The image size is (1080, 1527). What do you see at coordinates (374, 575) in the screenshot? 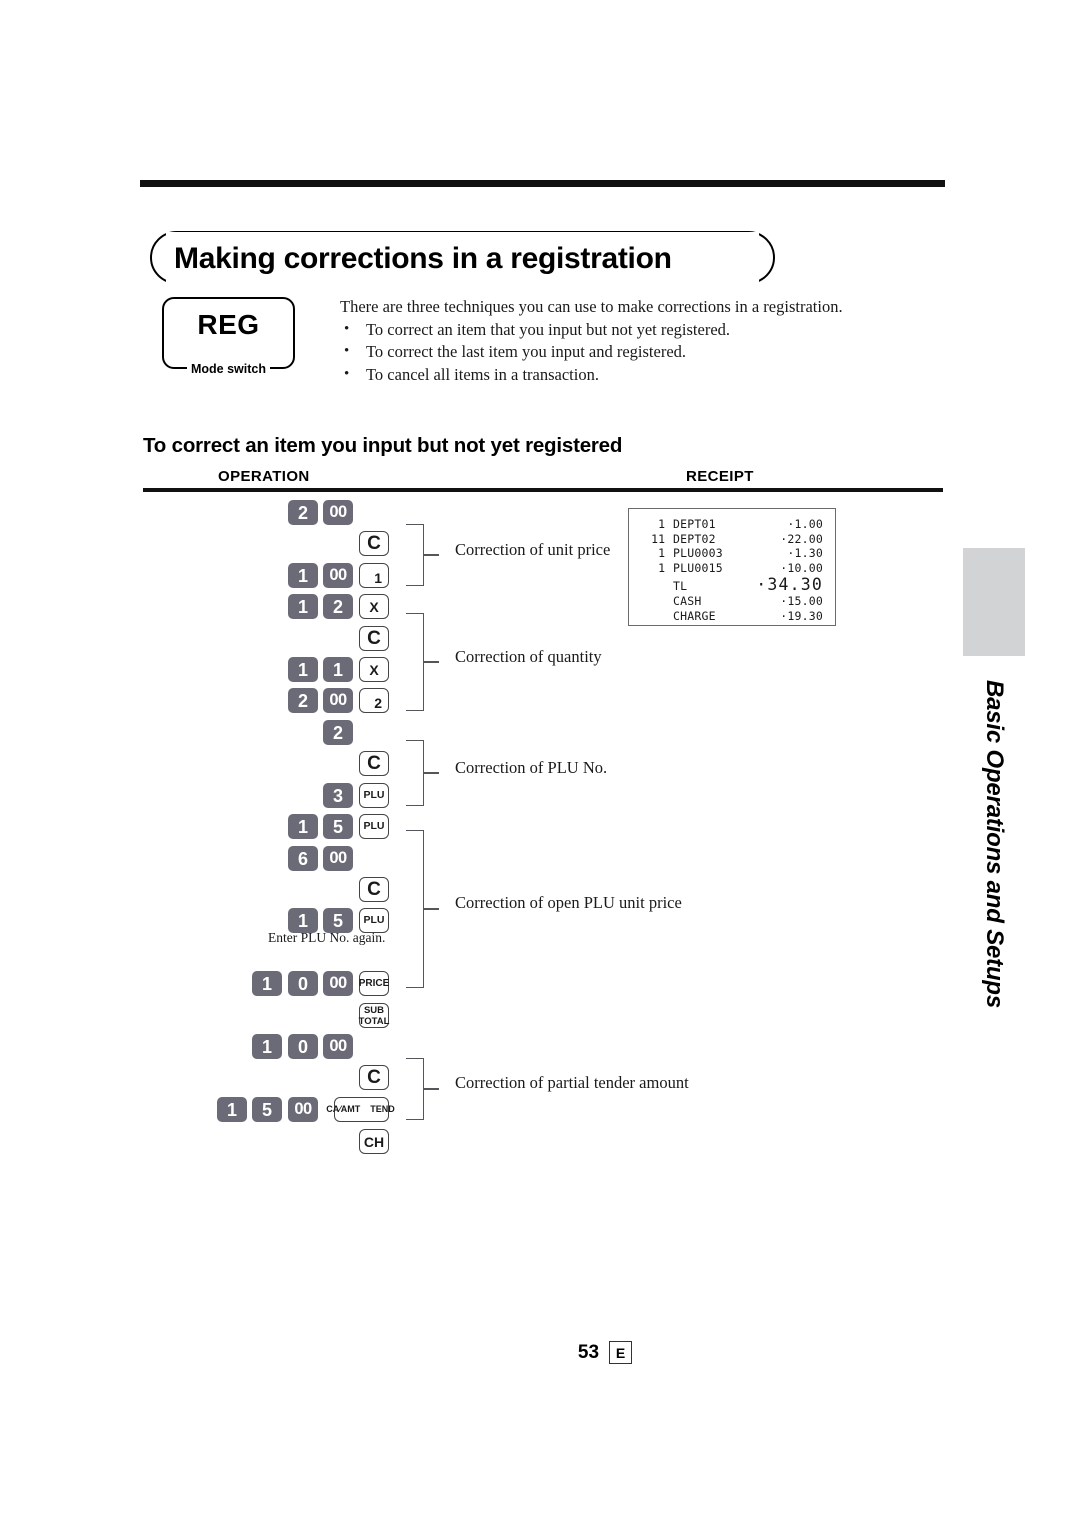
I see `key-dept-1: 1` at bounding box center [374, 575].